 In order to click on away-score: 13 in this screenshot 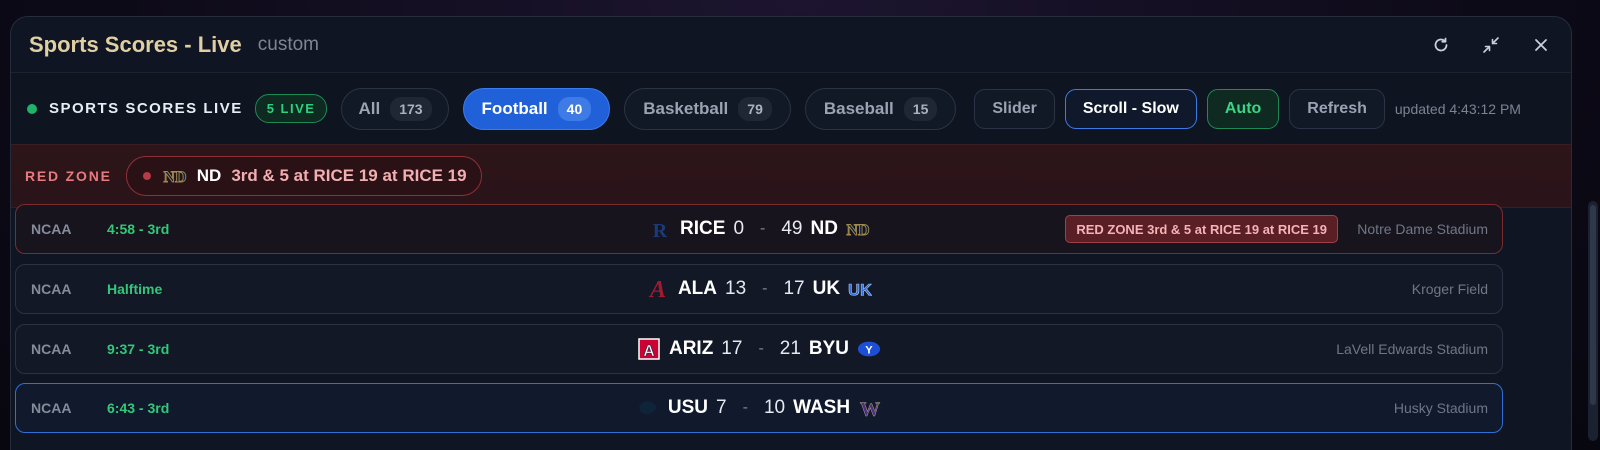, I will do `click(736, 288)`.